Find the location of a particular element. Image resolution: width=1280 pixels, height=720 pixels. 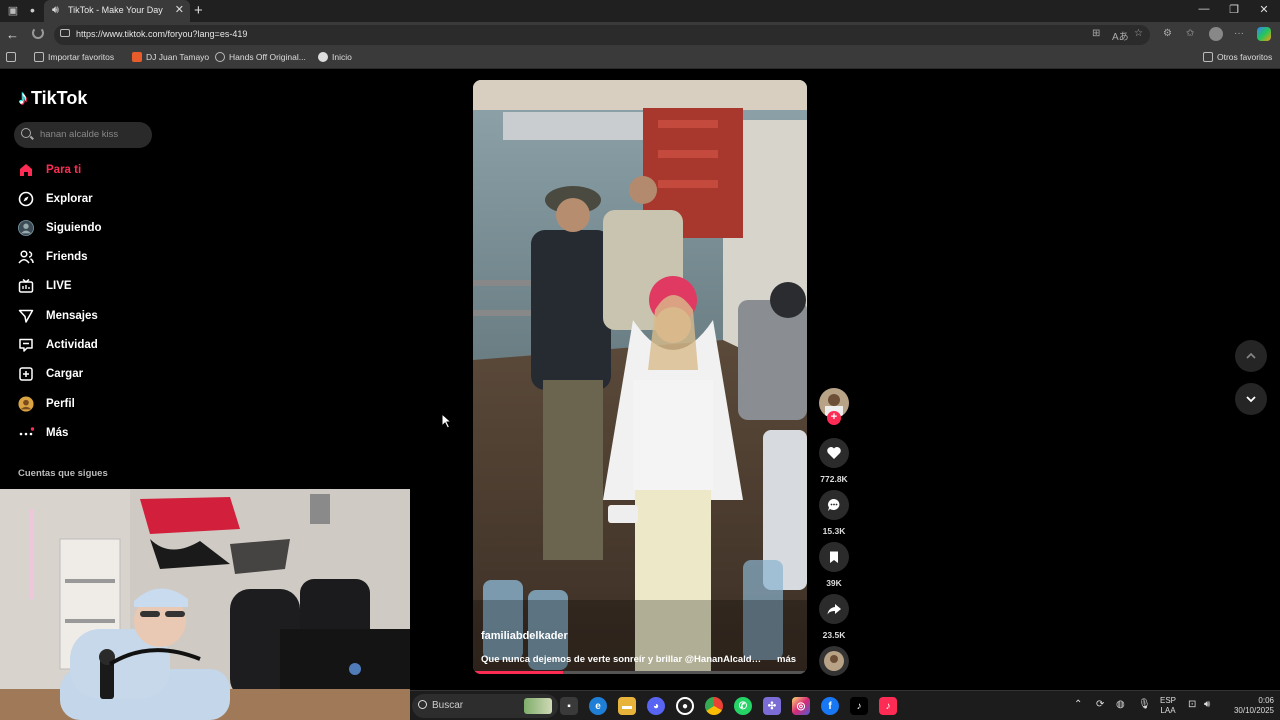

save-button is located at coordinates (834, 557).